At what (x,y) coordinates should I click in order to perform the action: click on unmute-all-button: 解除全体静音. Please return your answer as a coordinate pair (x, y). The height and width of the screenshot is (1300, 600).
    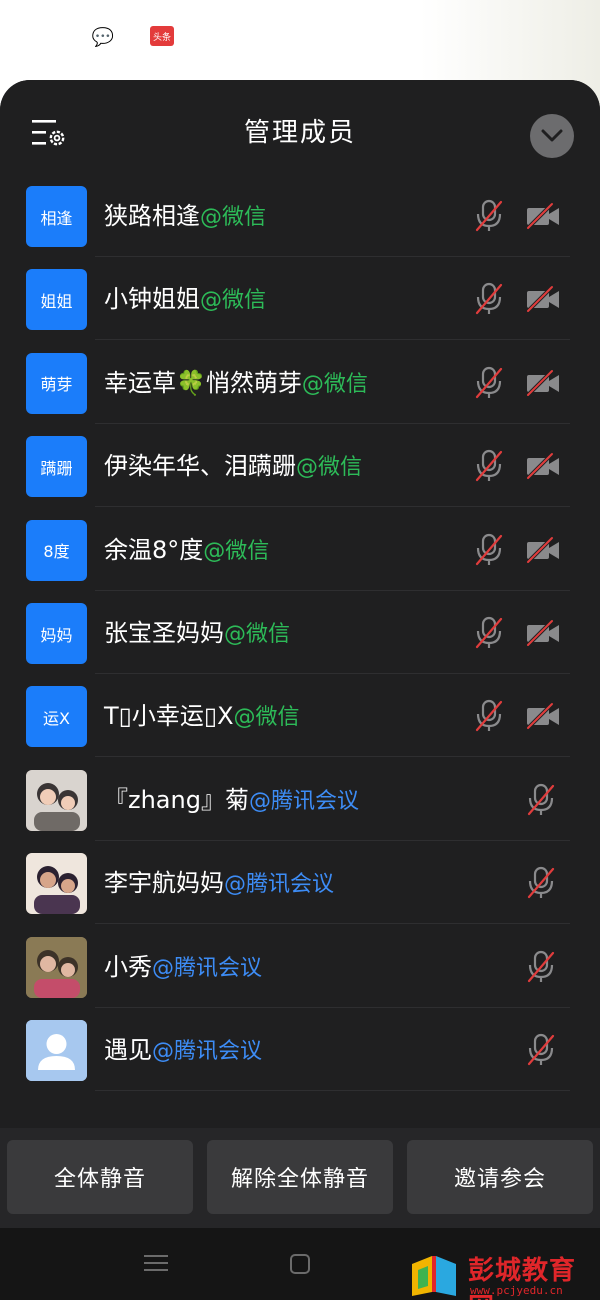
    Looking at the image, I should click on (300, 1177).